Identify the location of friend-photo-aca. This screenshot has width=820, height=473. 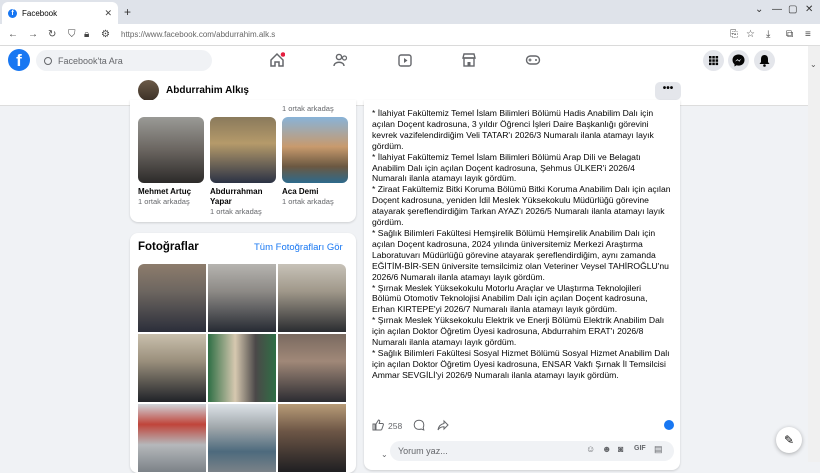
(315, 150).